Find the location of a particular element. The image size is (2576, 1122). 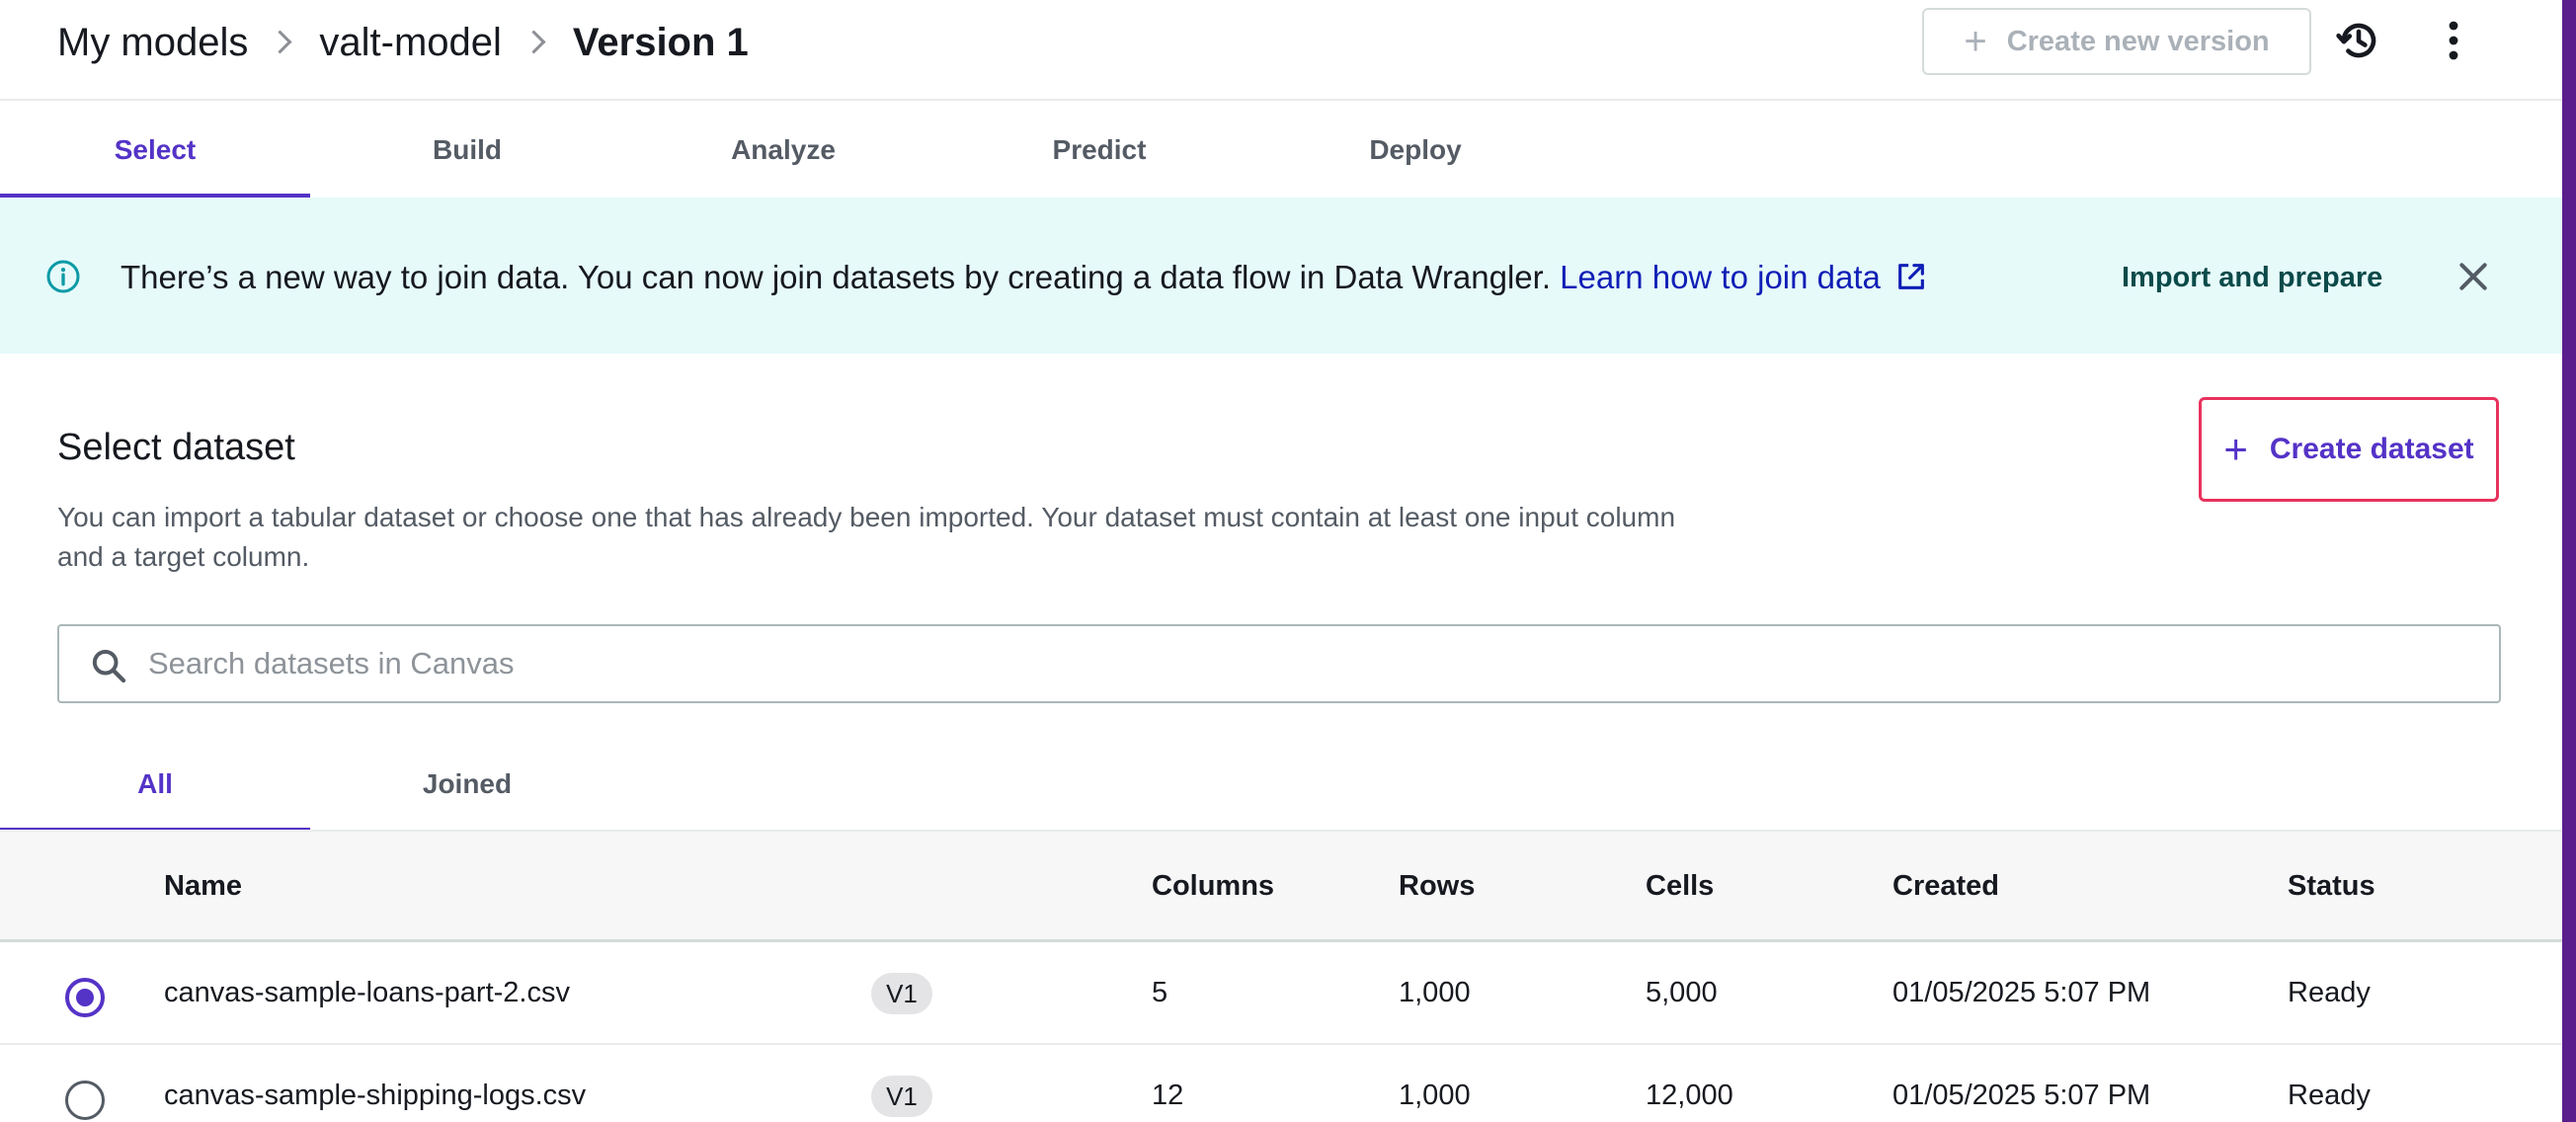

tab-joined: Joined is located at coordinates (467, 784).